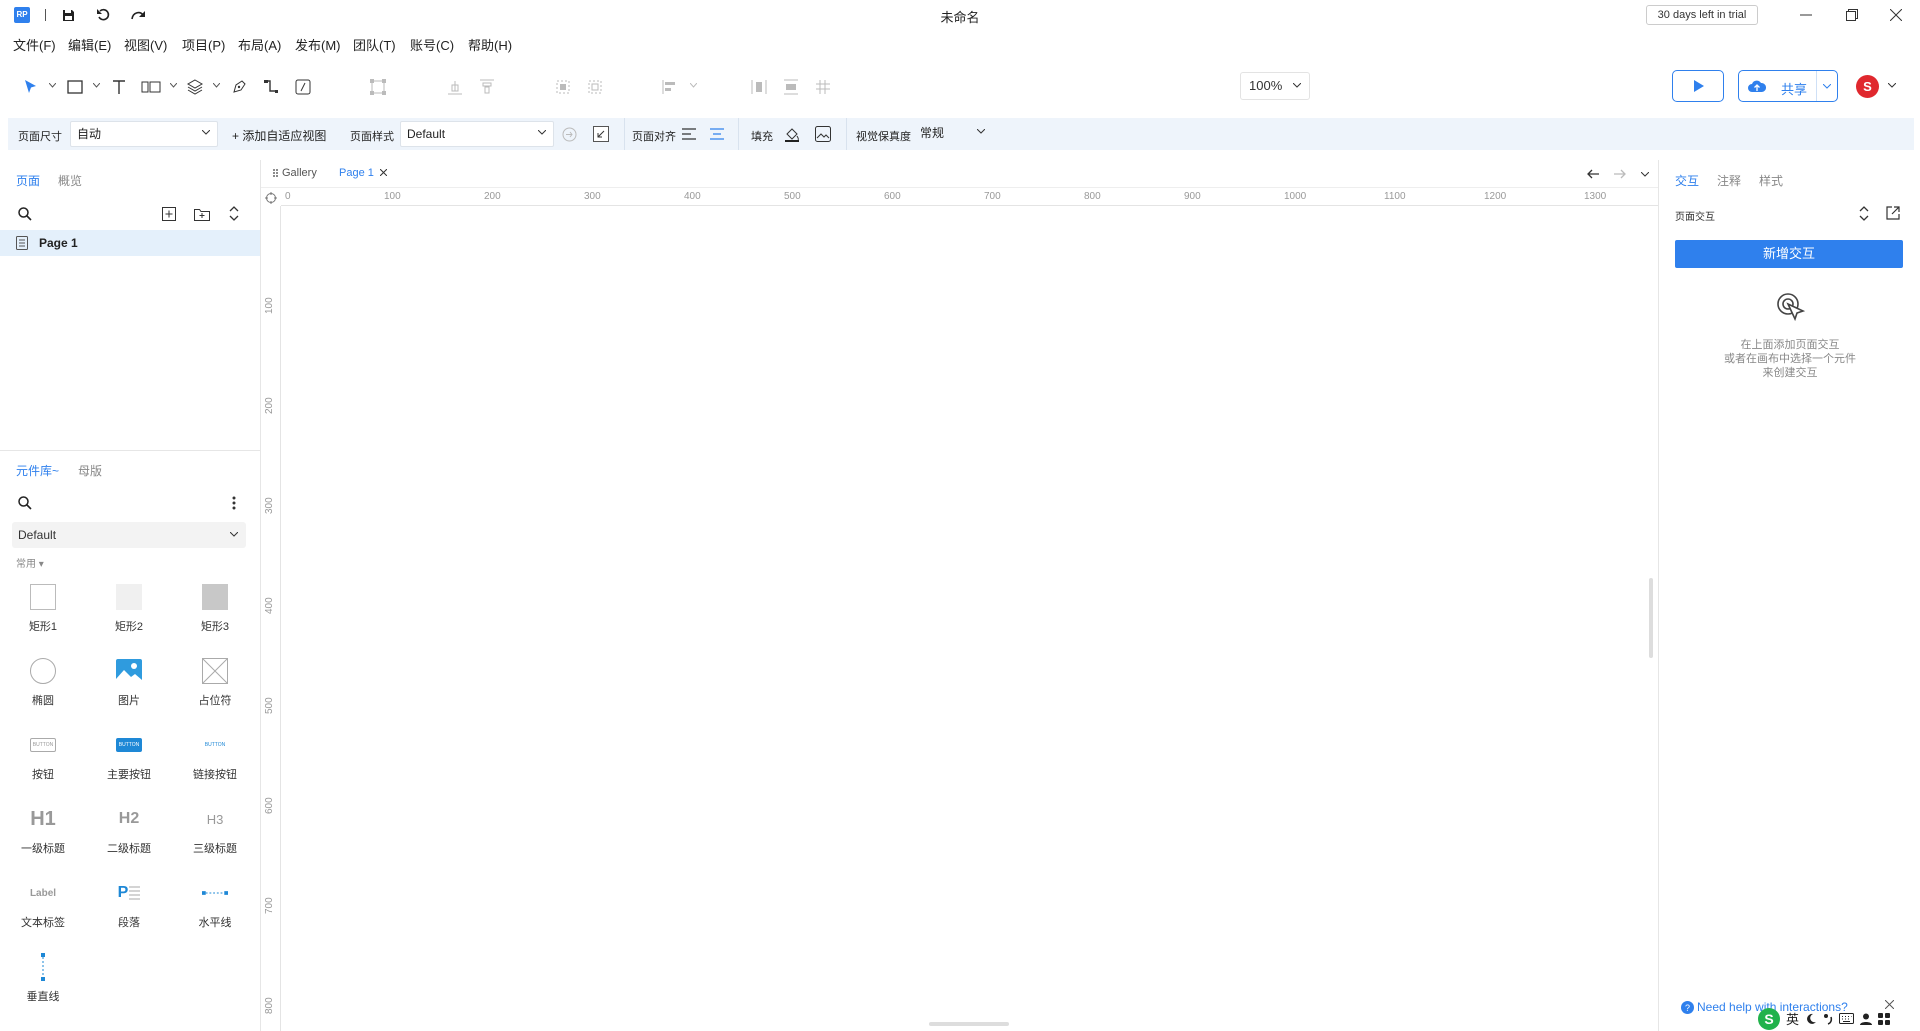 The image size is (1920, 1031). What do you see at coordinates (1788, 86) in the screenshot?
I see `share-button: 共享` at bounding box center [1788, 86].